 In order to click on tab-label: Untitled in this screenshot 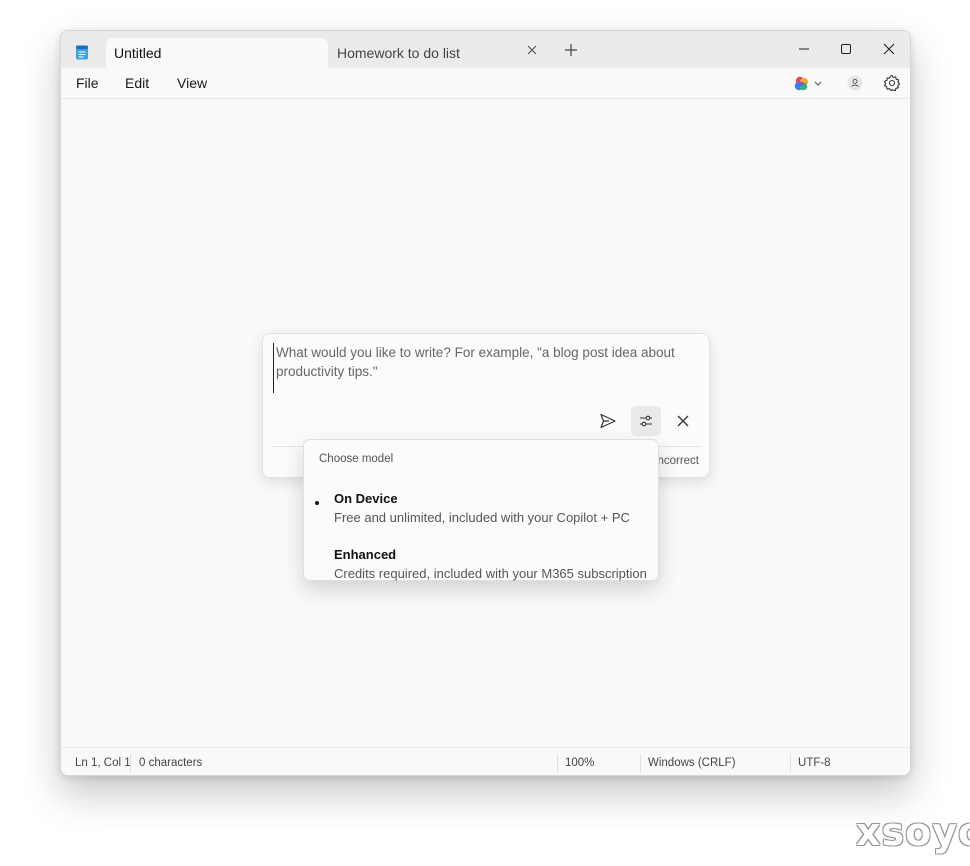, I will do `click(138, 53)`.